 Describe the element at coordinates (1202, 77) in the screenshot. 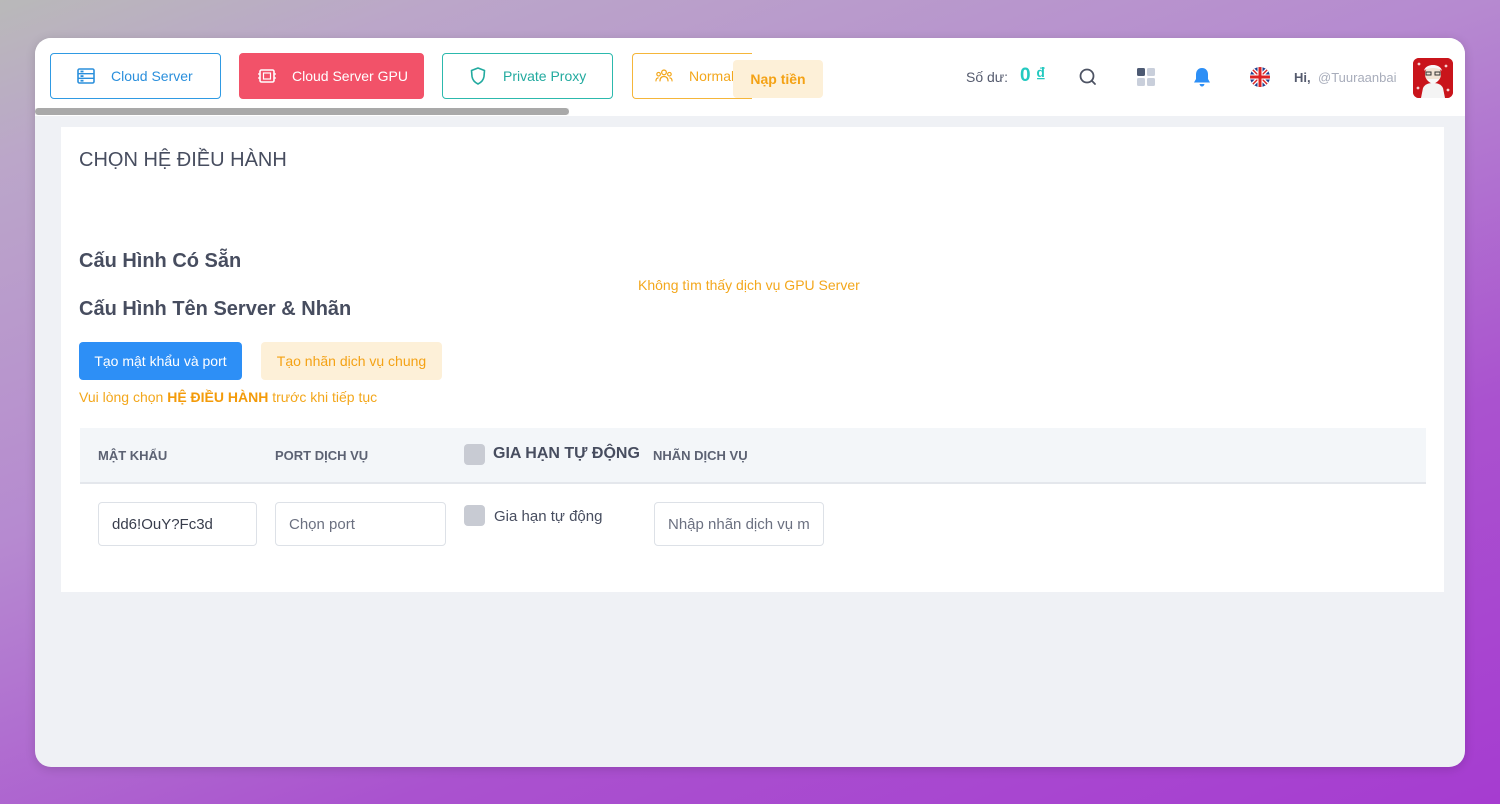

I see `bell-icon` at that location.